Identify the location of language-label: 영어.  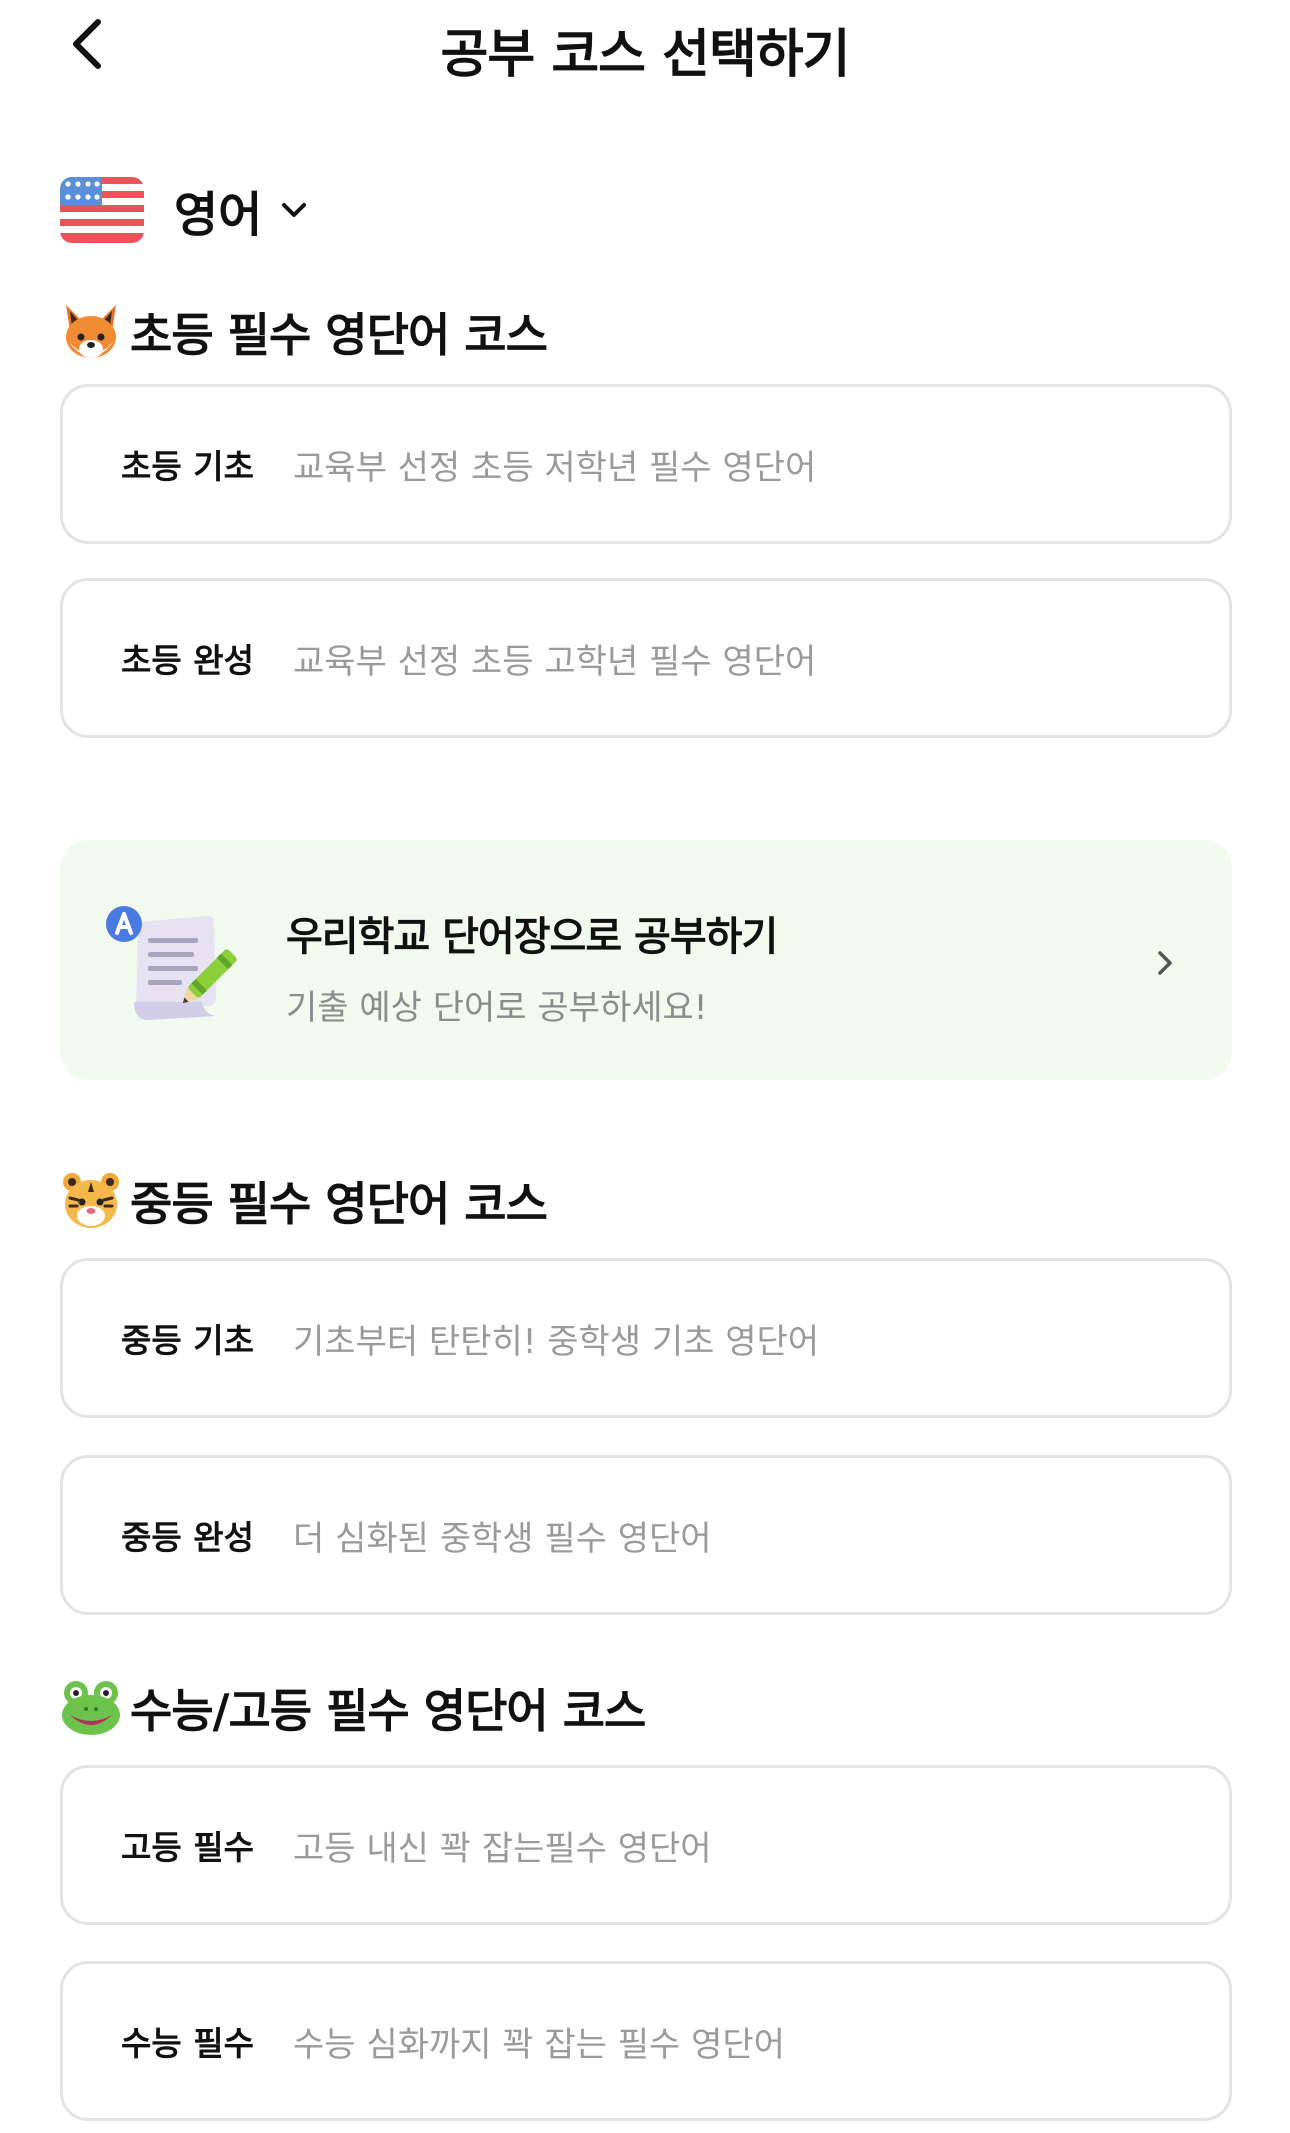
(218, 215).